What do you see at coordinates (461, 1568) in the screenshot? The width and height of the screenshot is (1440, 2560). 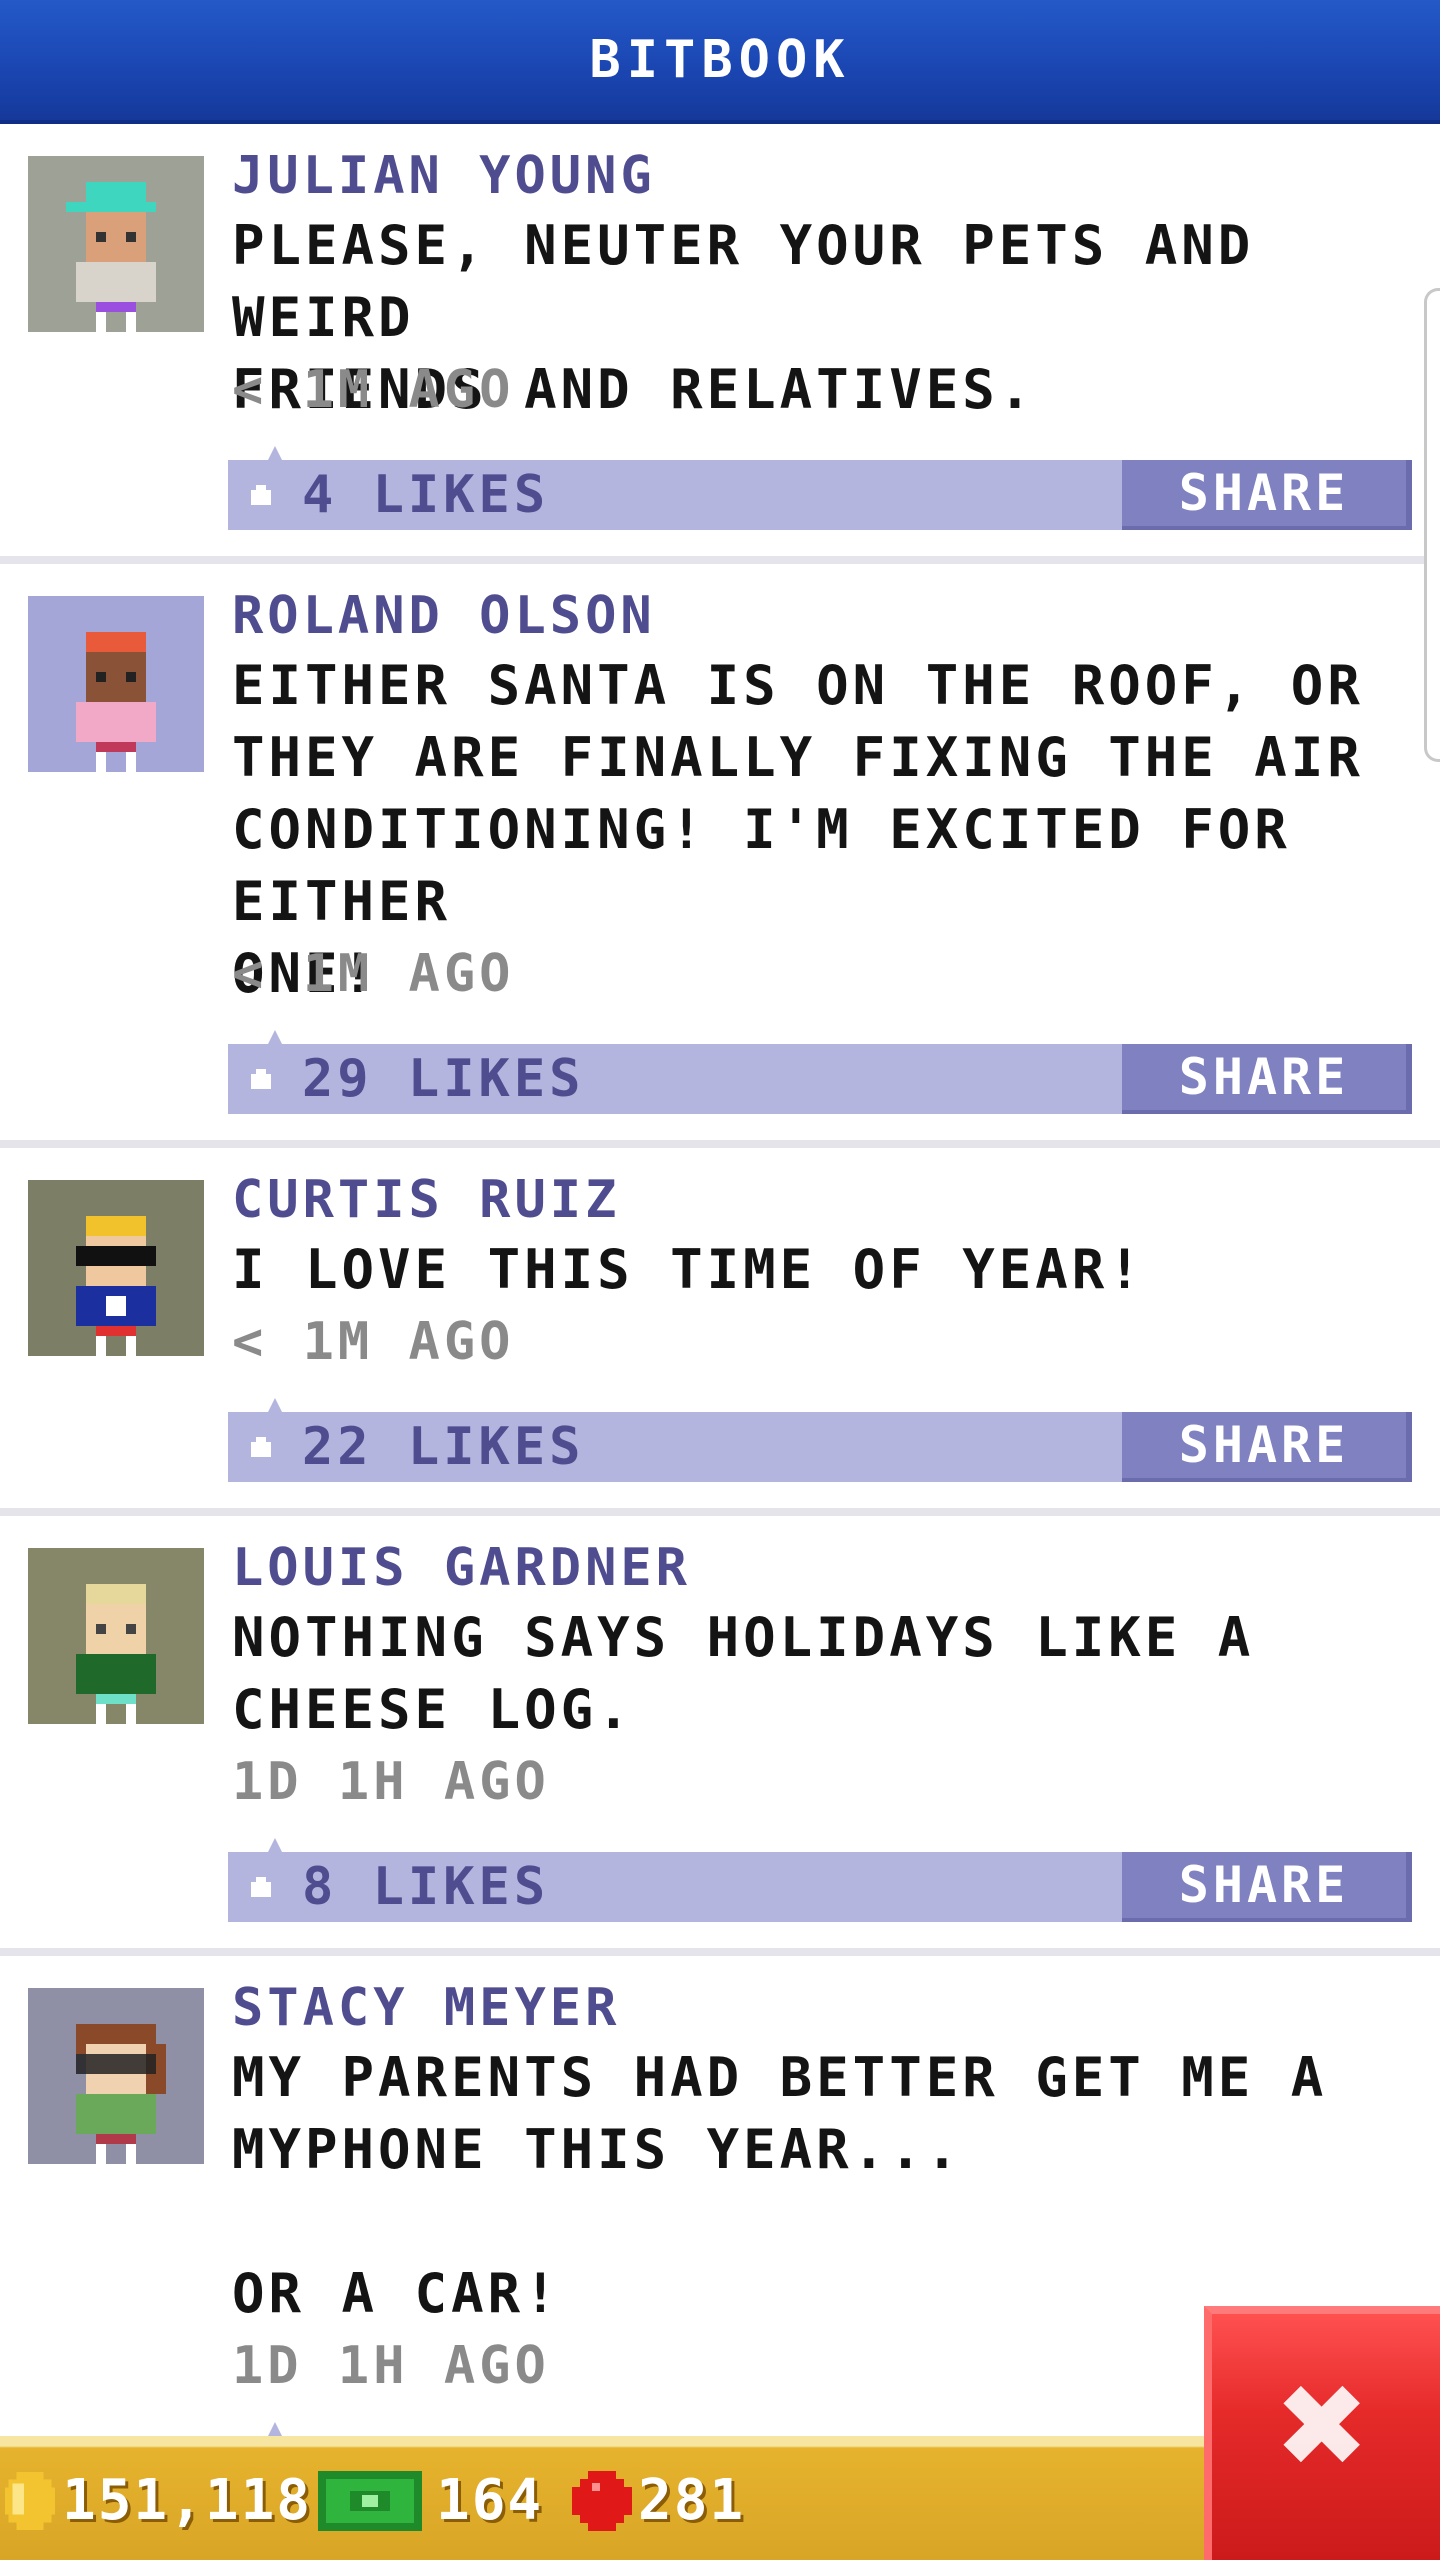 I see `post-author: LOUIS GARDNER` at bounding box center [461, 1568].